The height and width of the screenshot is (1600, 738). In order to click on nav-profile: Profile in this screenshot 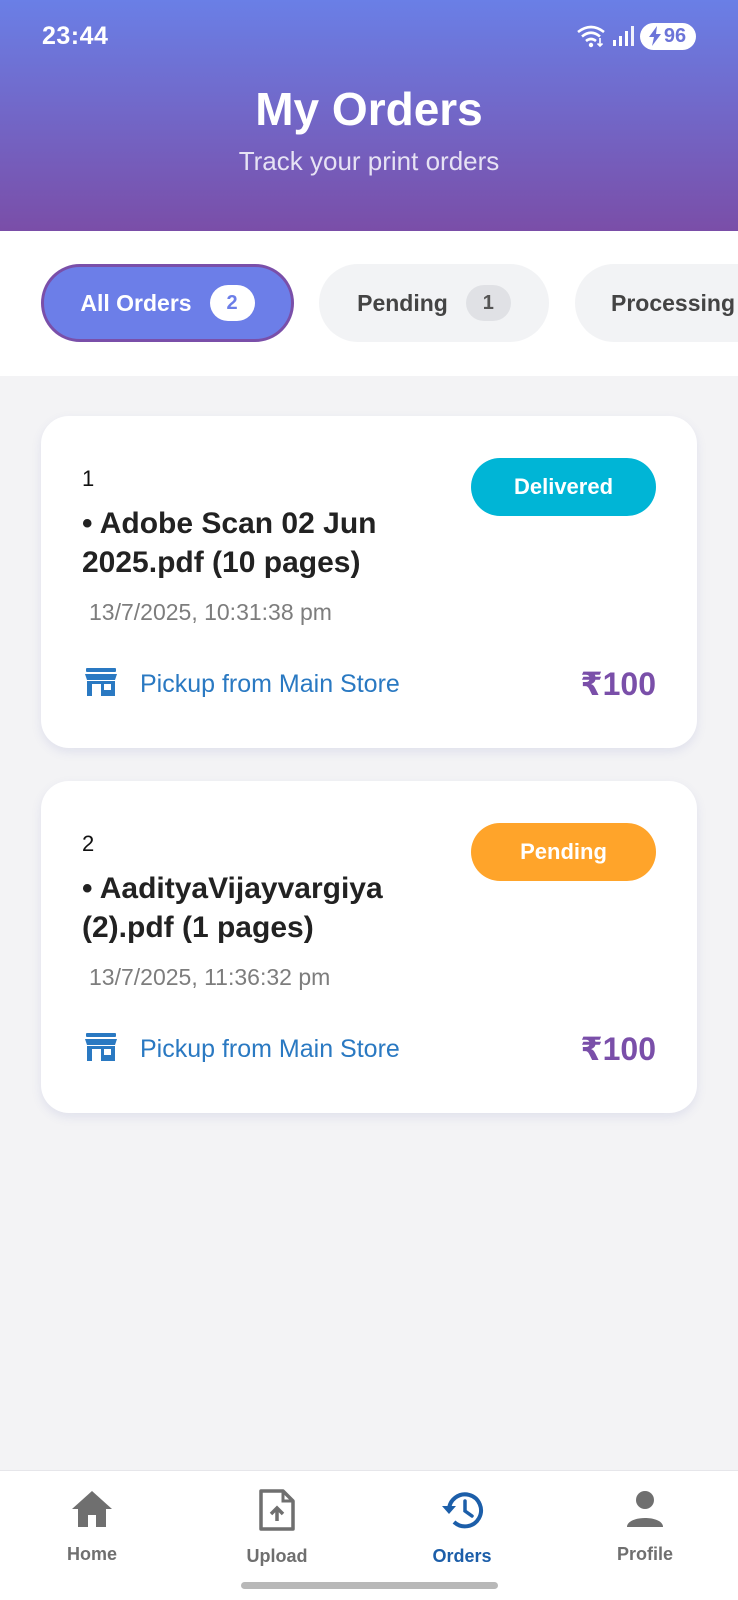, I will do `click(645, 1527)`.